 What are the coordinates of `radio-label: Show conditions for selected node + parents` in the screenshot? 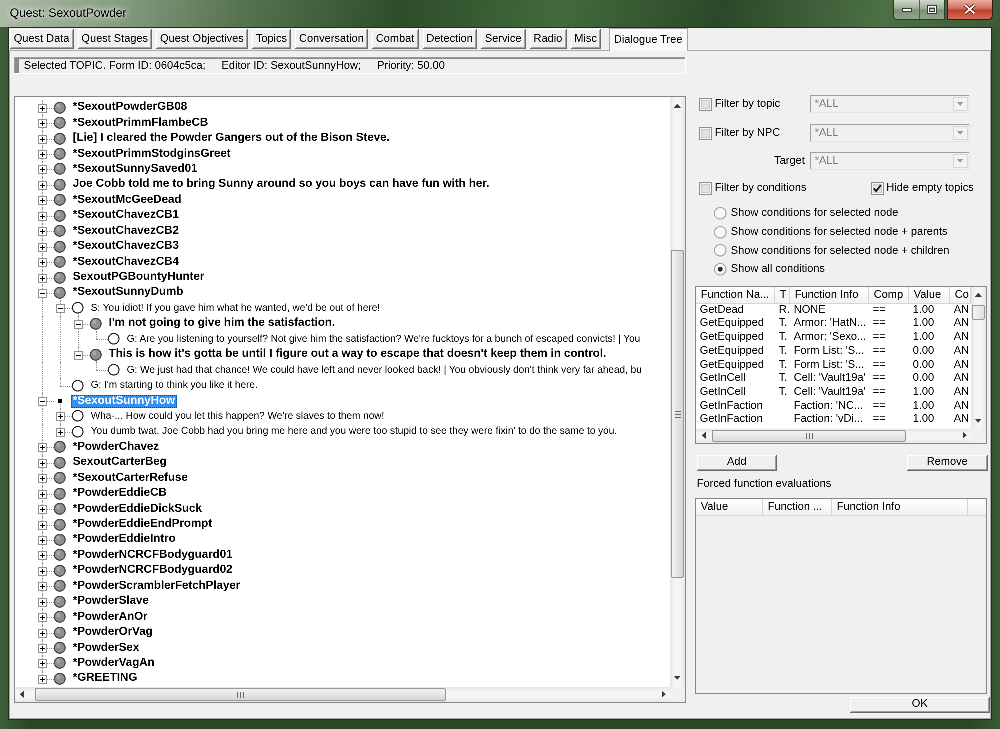 It's located at (839, 232).